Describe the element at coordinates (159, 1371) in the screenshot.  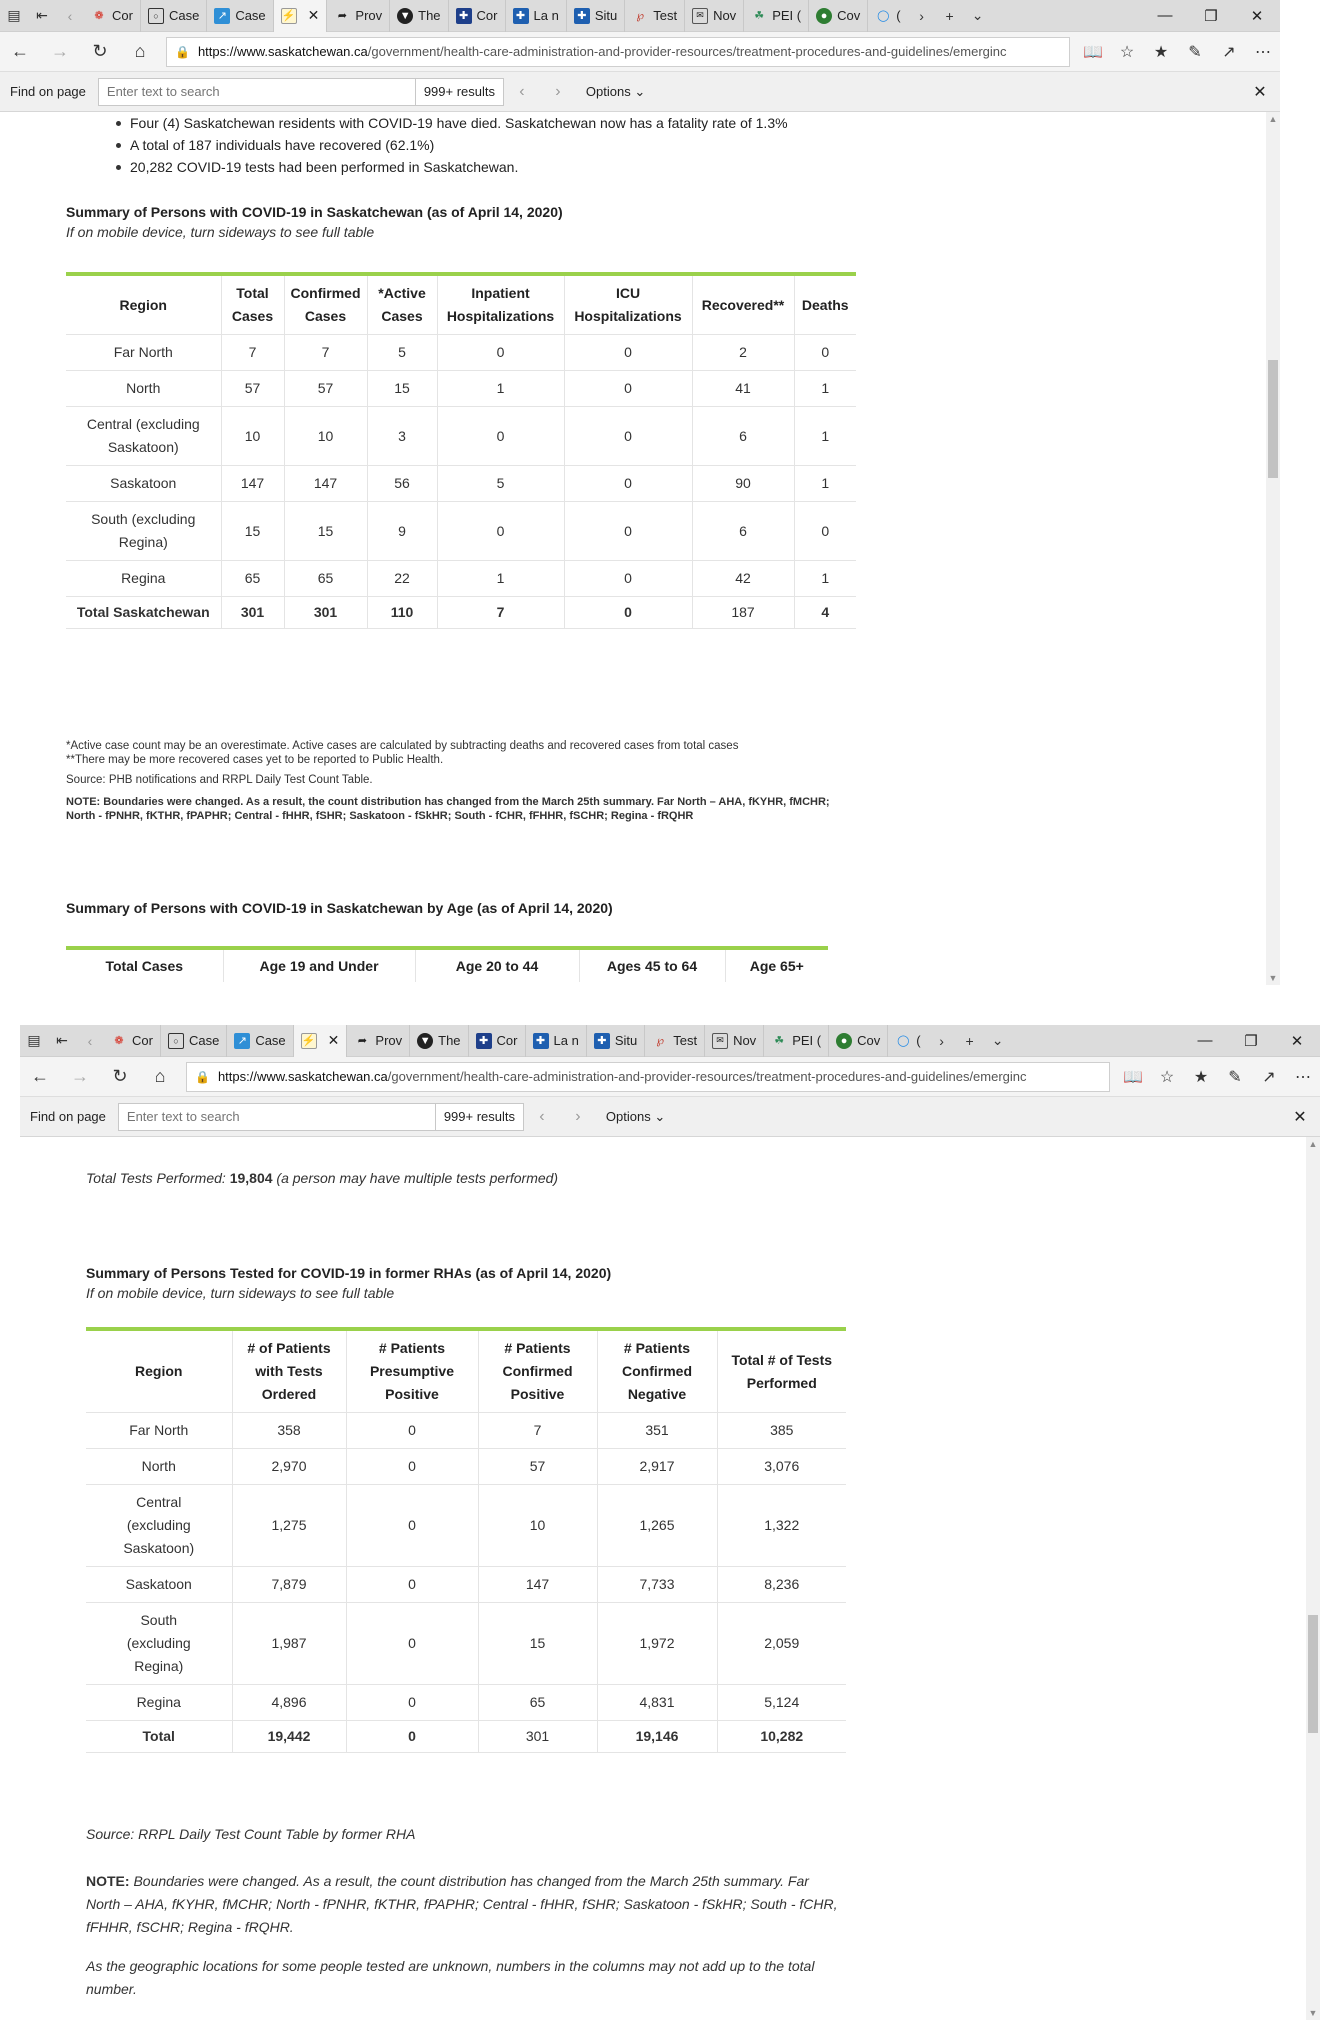
I see `column-header: Region` at that location.